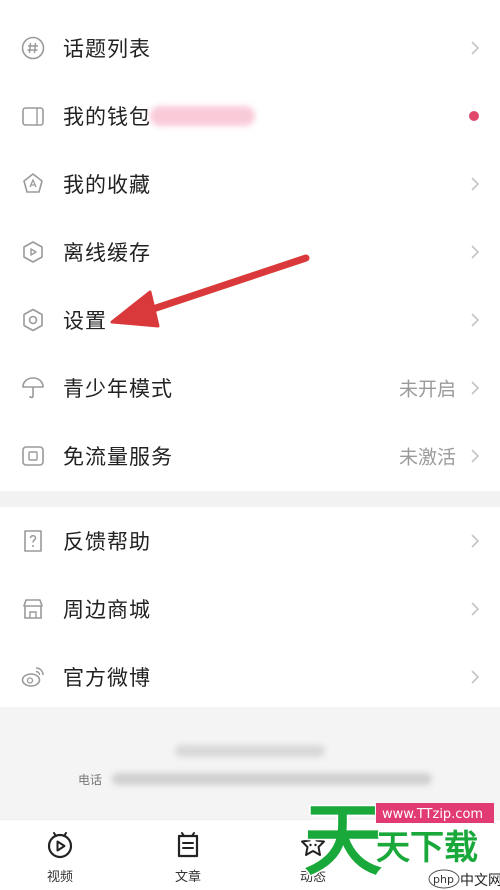 The height and width of the screenshot is (890, 500). I want to click on hashtag-icon, so click(33, 48).